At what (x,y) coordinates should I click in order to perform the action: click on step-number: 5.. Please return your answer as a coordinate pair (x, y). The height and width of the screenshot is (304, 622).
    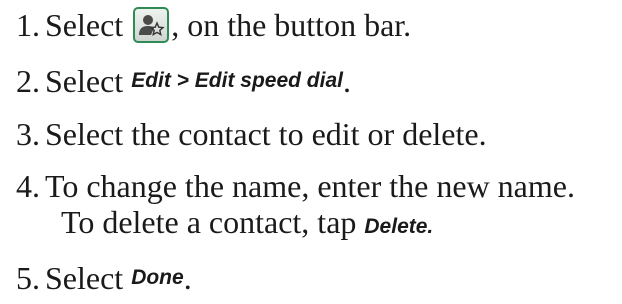
    Looking at the image, I should click on (28, 278).